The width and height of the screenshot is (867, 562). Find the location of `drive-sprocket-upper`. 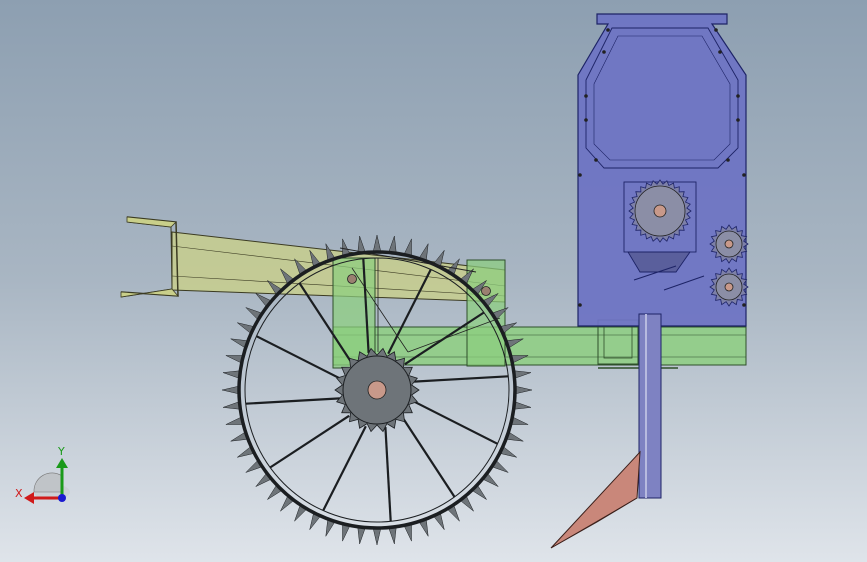

drive-sprocket-upper is located at coordinates (729, 244).